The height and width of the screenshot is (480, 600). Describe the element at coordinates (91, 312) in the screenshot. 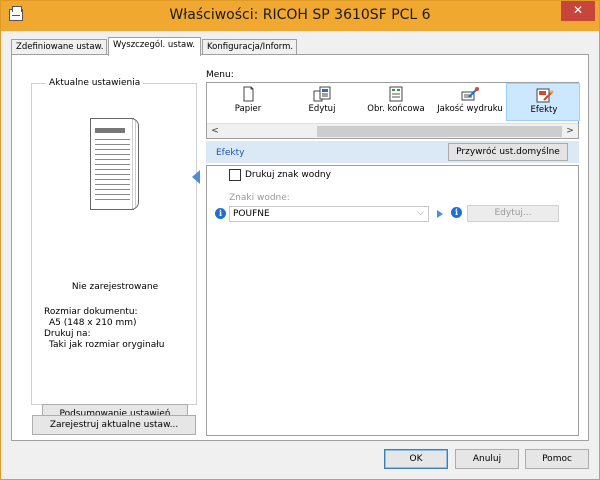

I see `doc-size-label: Rozmiar dokumentu:` at that location.